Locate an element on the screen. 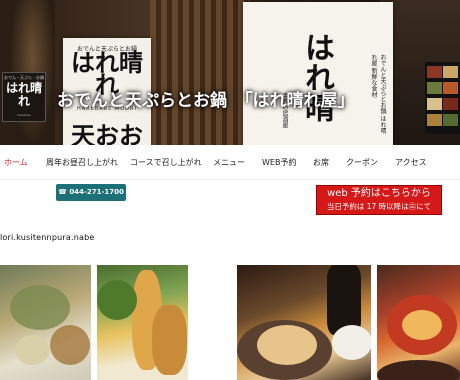  menu-photo-board is located at coordinates (442, 98).